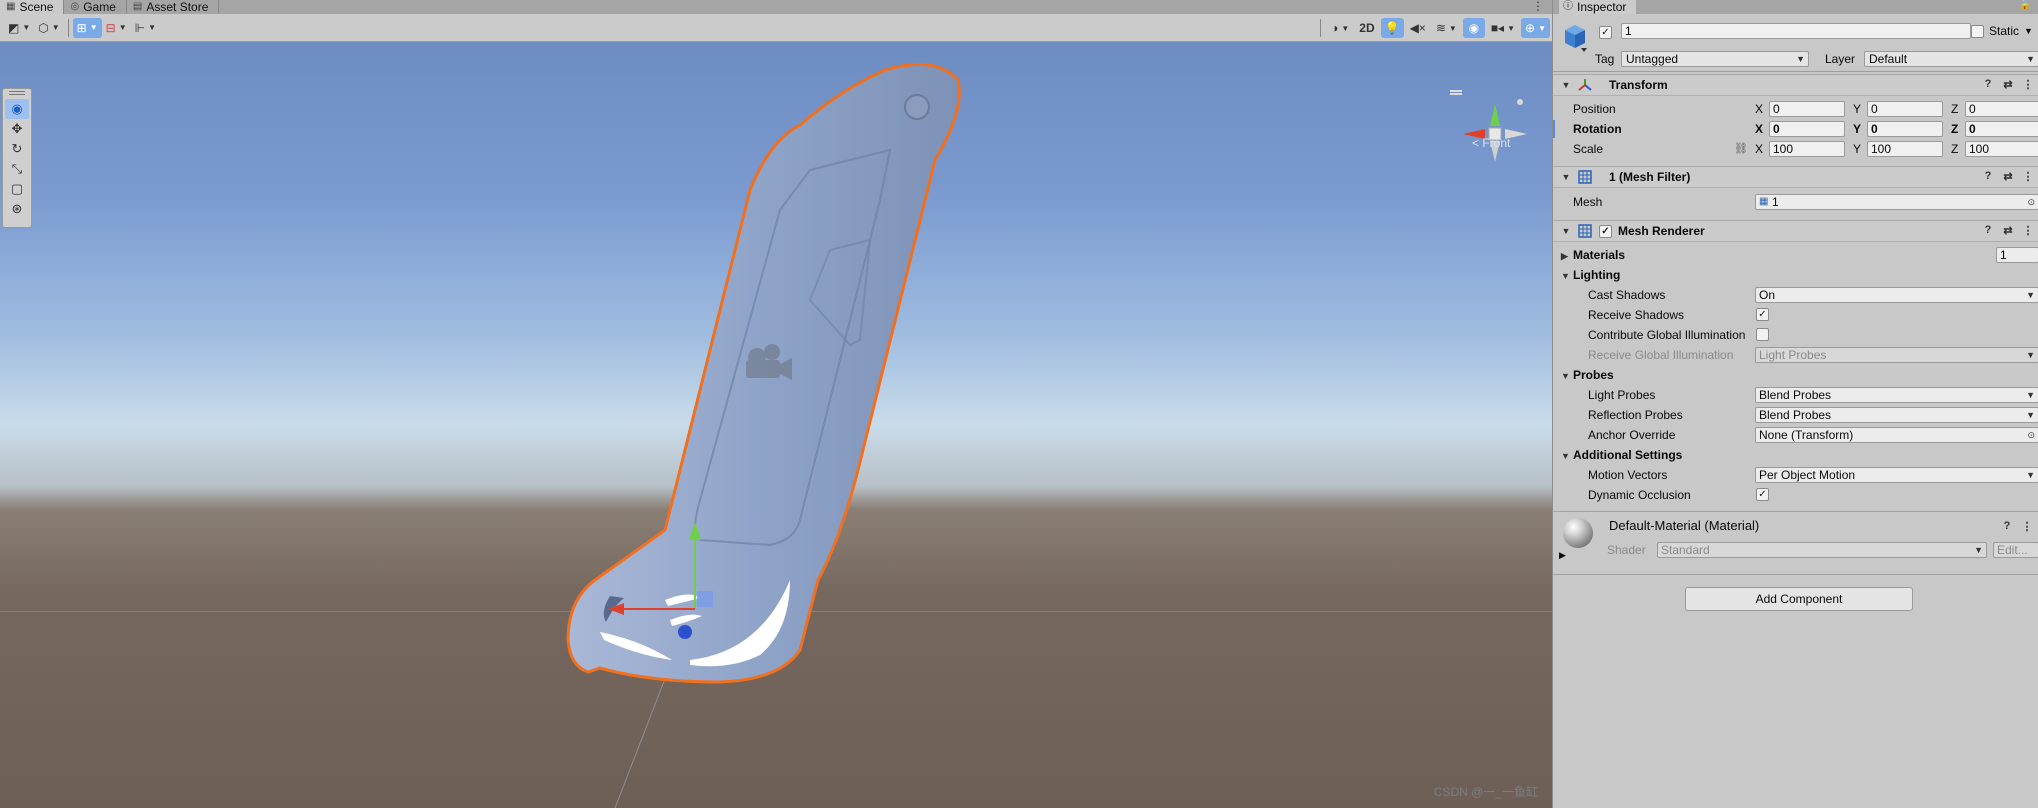 The height and width of the screenshot is (808, 2038). Describe the element at coordinates (1684, 525) in the screenshot. I see `material-title: Default-Material (Material)` at that location.